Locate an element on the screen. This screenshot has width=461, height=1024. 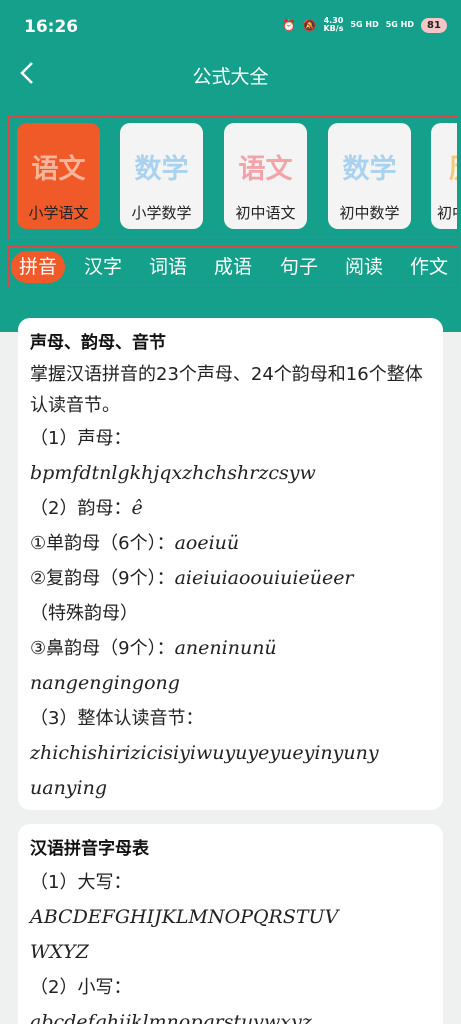
category-primary-math: 数学 小学数学 is located at coordinates (161, 176).